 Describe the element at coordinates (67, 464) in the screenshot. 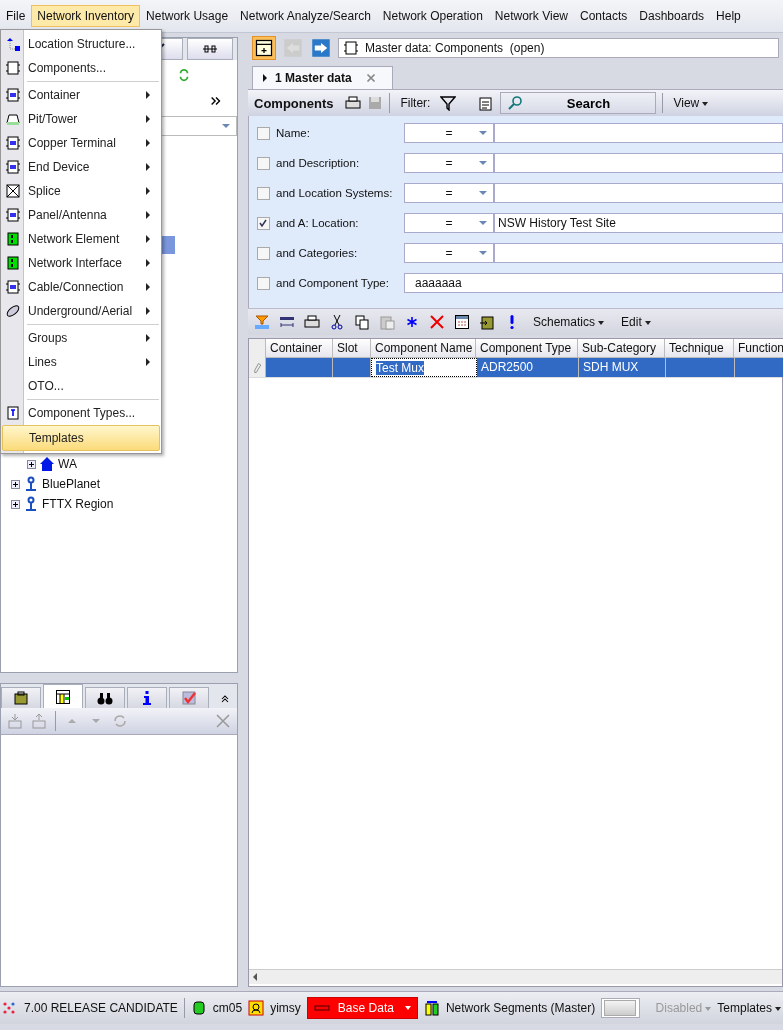

I see `tree-item: WA` at that location.